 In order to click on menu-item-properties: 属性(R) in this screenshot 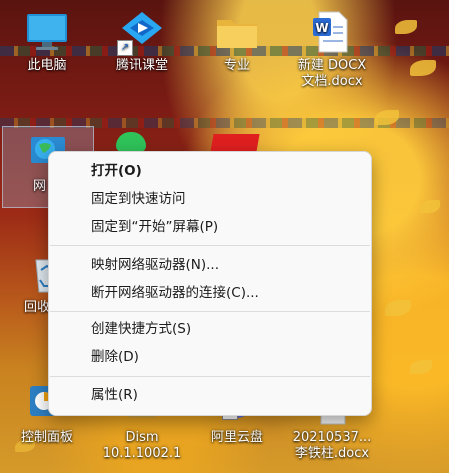, I will do `click(210, 395)`.